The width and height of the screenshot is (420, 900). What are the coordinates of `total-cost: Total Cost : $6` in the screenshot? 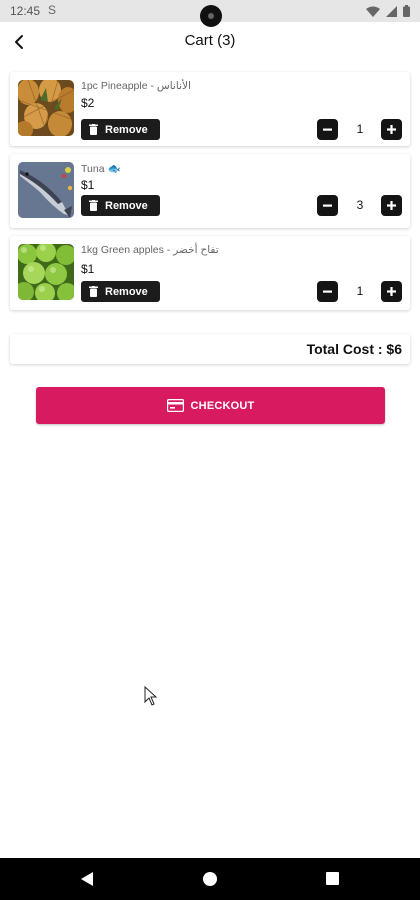 It's located at (354, 349).